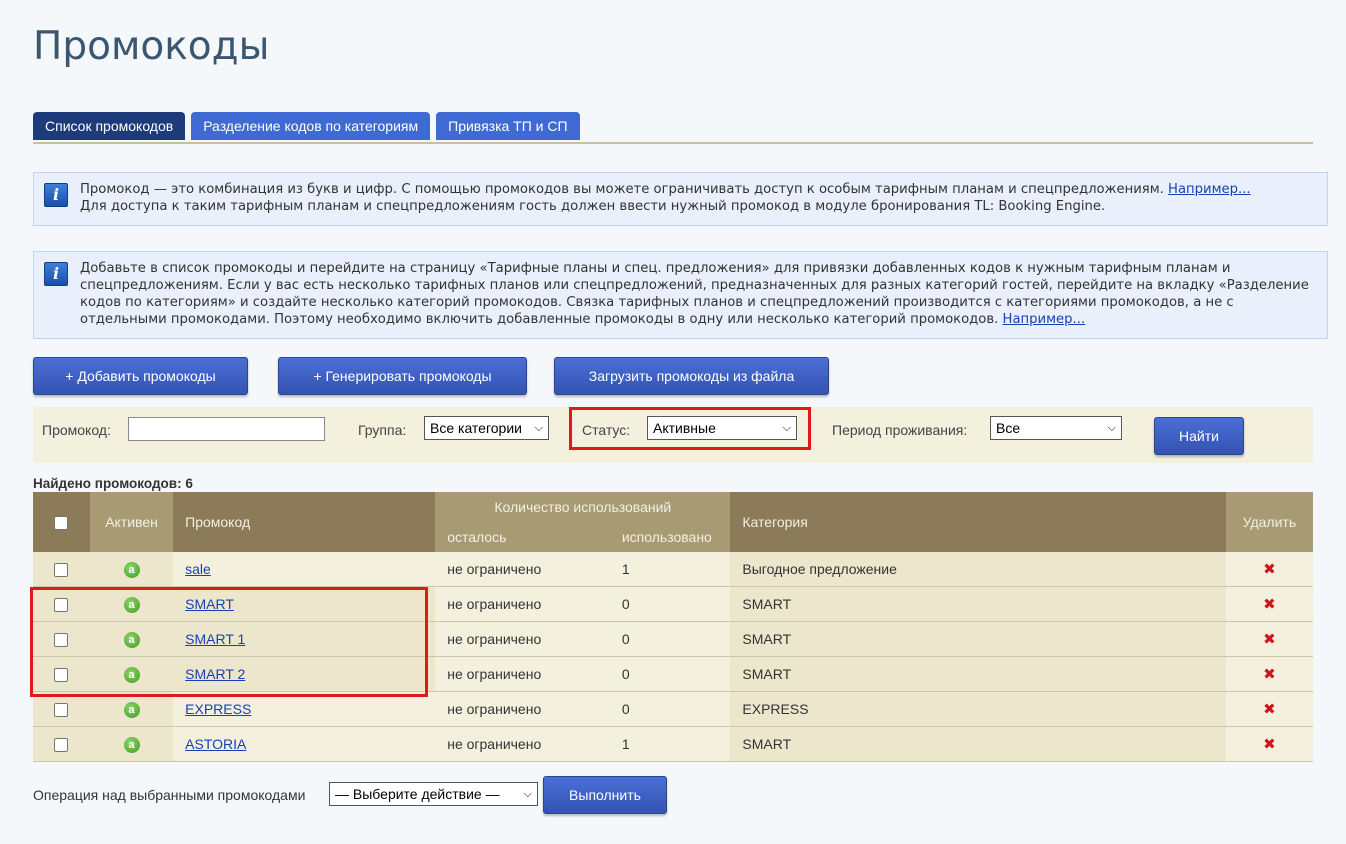 The width and height of the screenshot is (1346, 844). What do you see at coordinates (402, 376) in the screenshot?
I see `generate-promocodes-button: + Генерировать промокоды` at bounding box center [402, 376].